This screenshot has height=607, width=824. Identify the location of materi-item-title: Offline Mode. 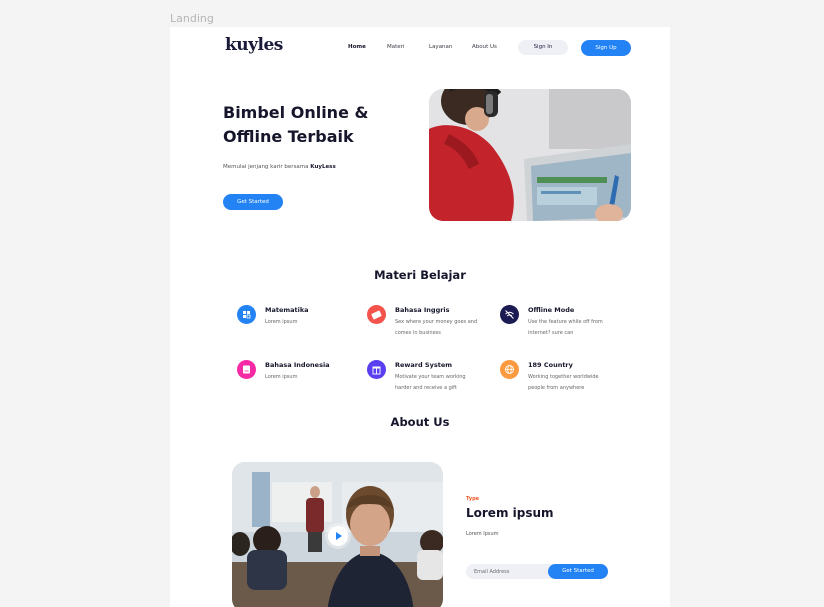
(551, 310).